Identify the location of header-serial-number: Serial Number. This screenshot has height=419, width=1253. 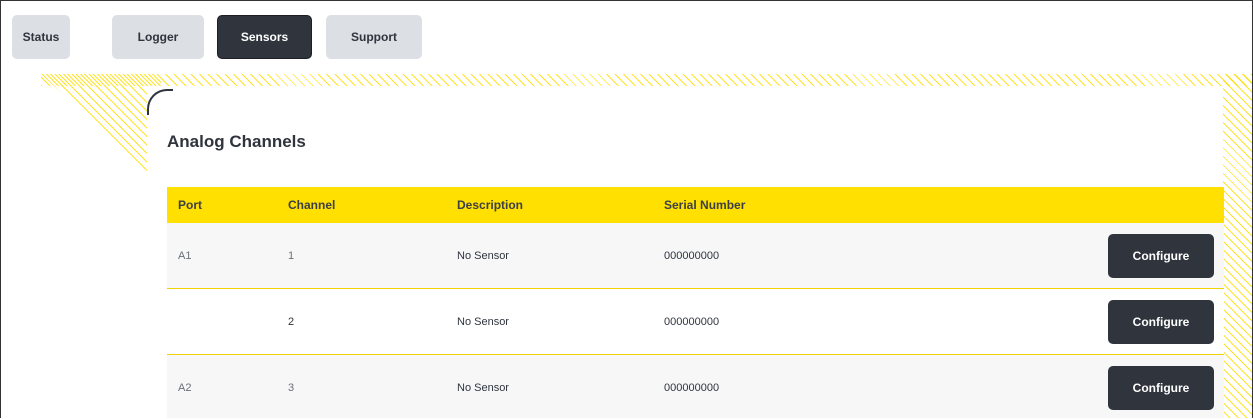
(705, 205).